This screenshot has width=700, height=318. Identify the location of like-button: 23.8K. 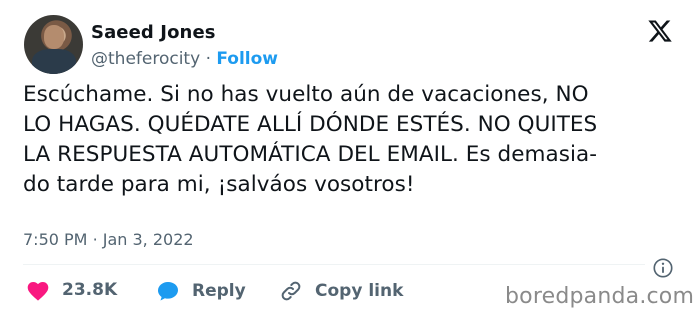
(71, 290).